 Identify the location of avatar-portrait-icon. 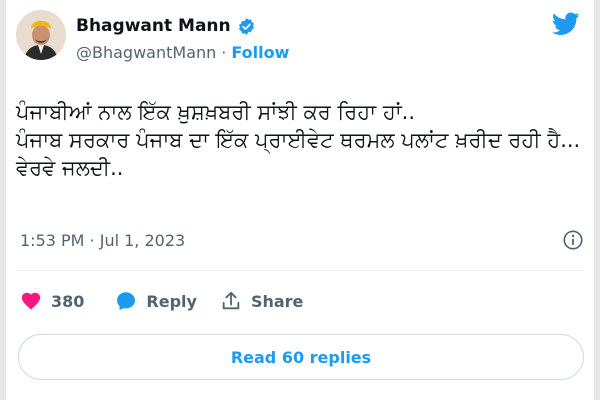
(41, 35).